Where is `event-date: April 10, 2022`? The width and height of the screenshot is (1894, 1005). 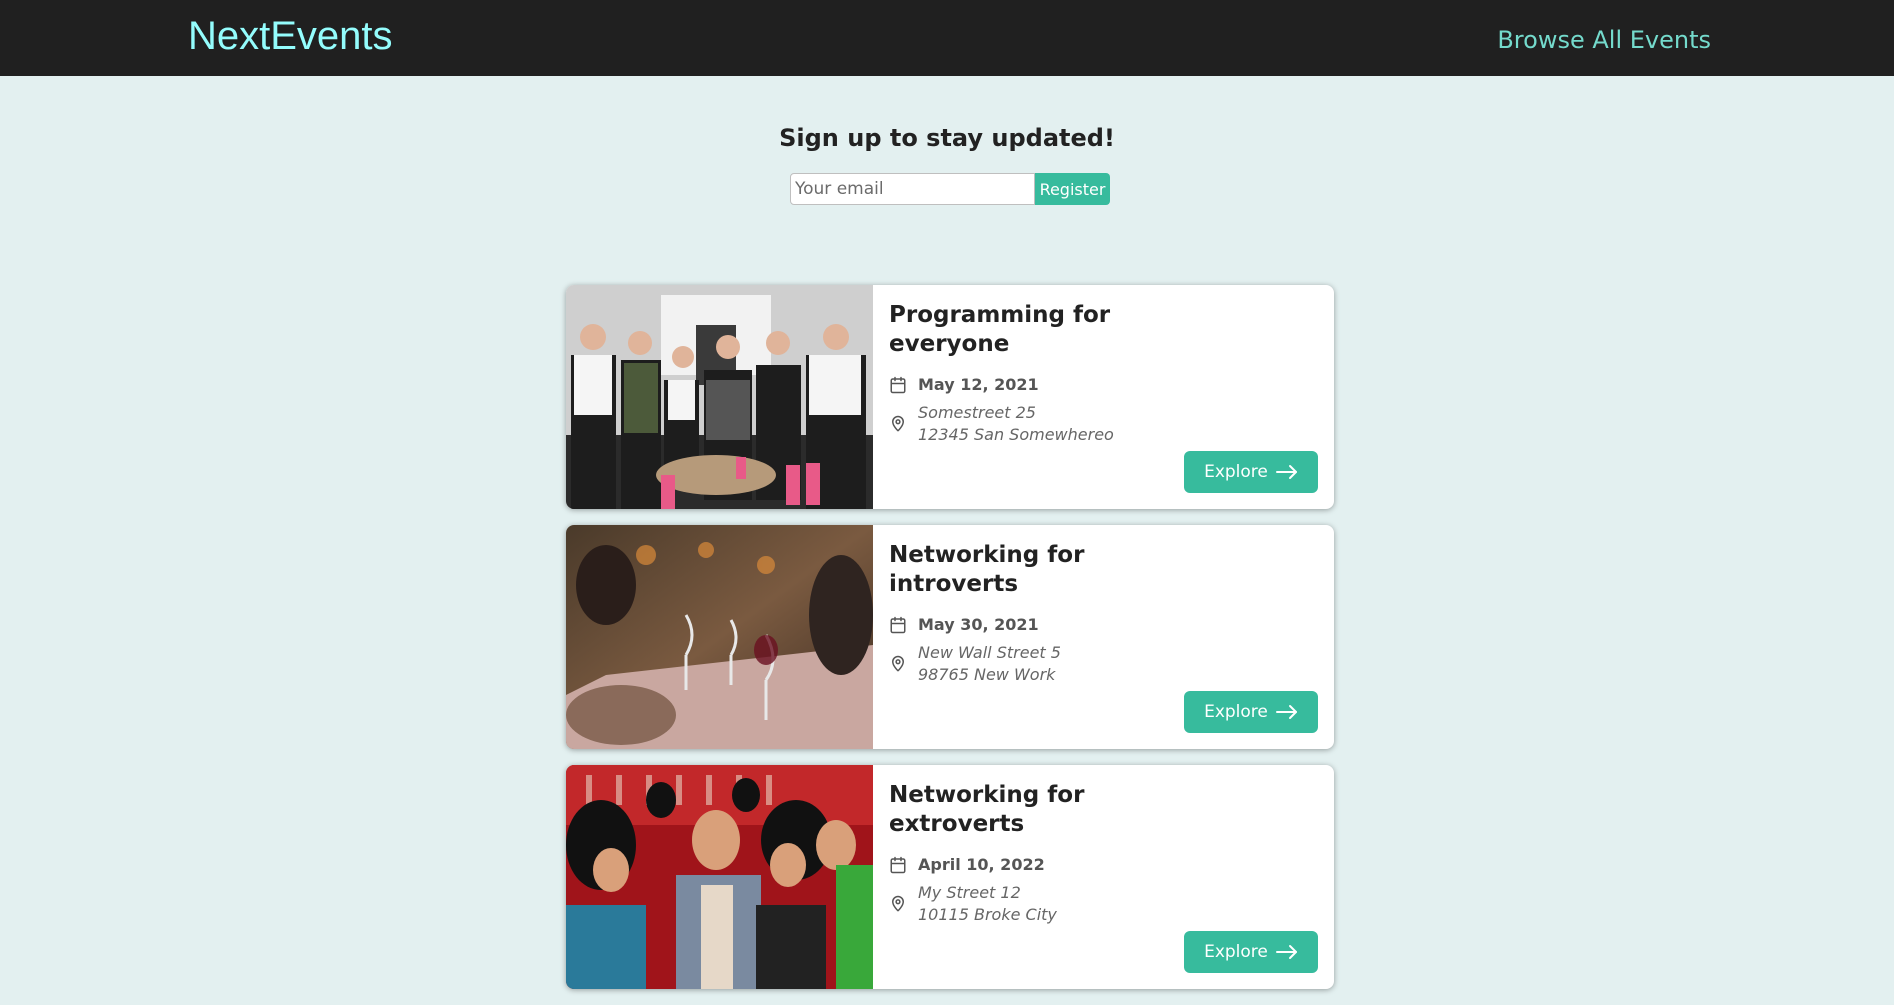
event-date: April 10, 2022 is located at coordinates (1104, 864).